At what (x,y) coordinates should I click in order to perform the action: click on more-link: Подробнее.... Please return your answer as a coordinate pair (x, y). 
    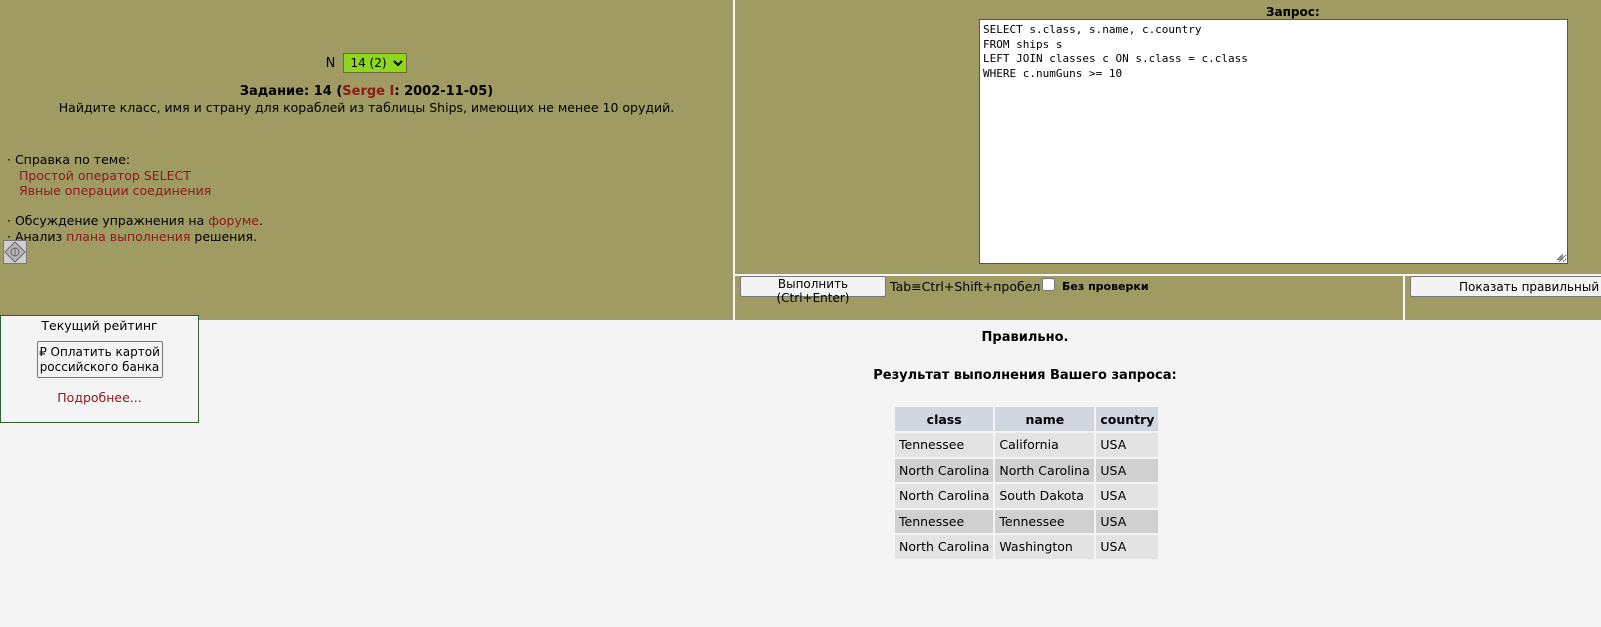
    Looking at the image, I should click on (99, 397).